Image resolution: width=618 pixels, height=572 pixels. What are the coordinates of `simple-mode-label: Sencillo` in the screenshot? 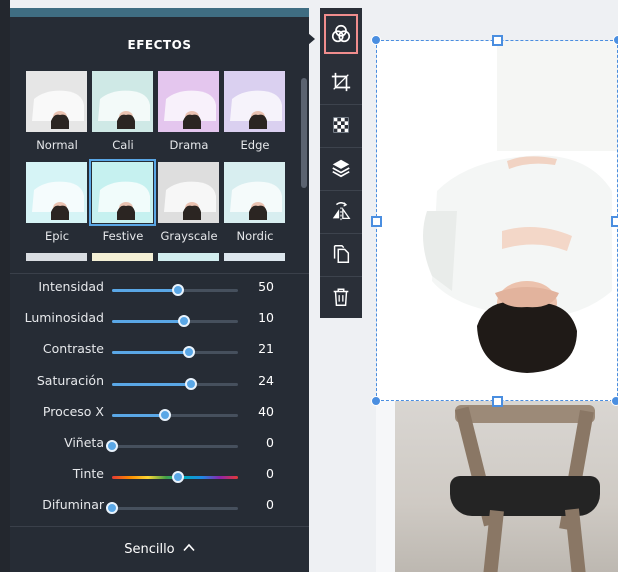 It's located at (149, 549).